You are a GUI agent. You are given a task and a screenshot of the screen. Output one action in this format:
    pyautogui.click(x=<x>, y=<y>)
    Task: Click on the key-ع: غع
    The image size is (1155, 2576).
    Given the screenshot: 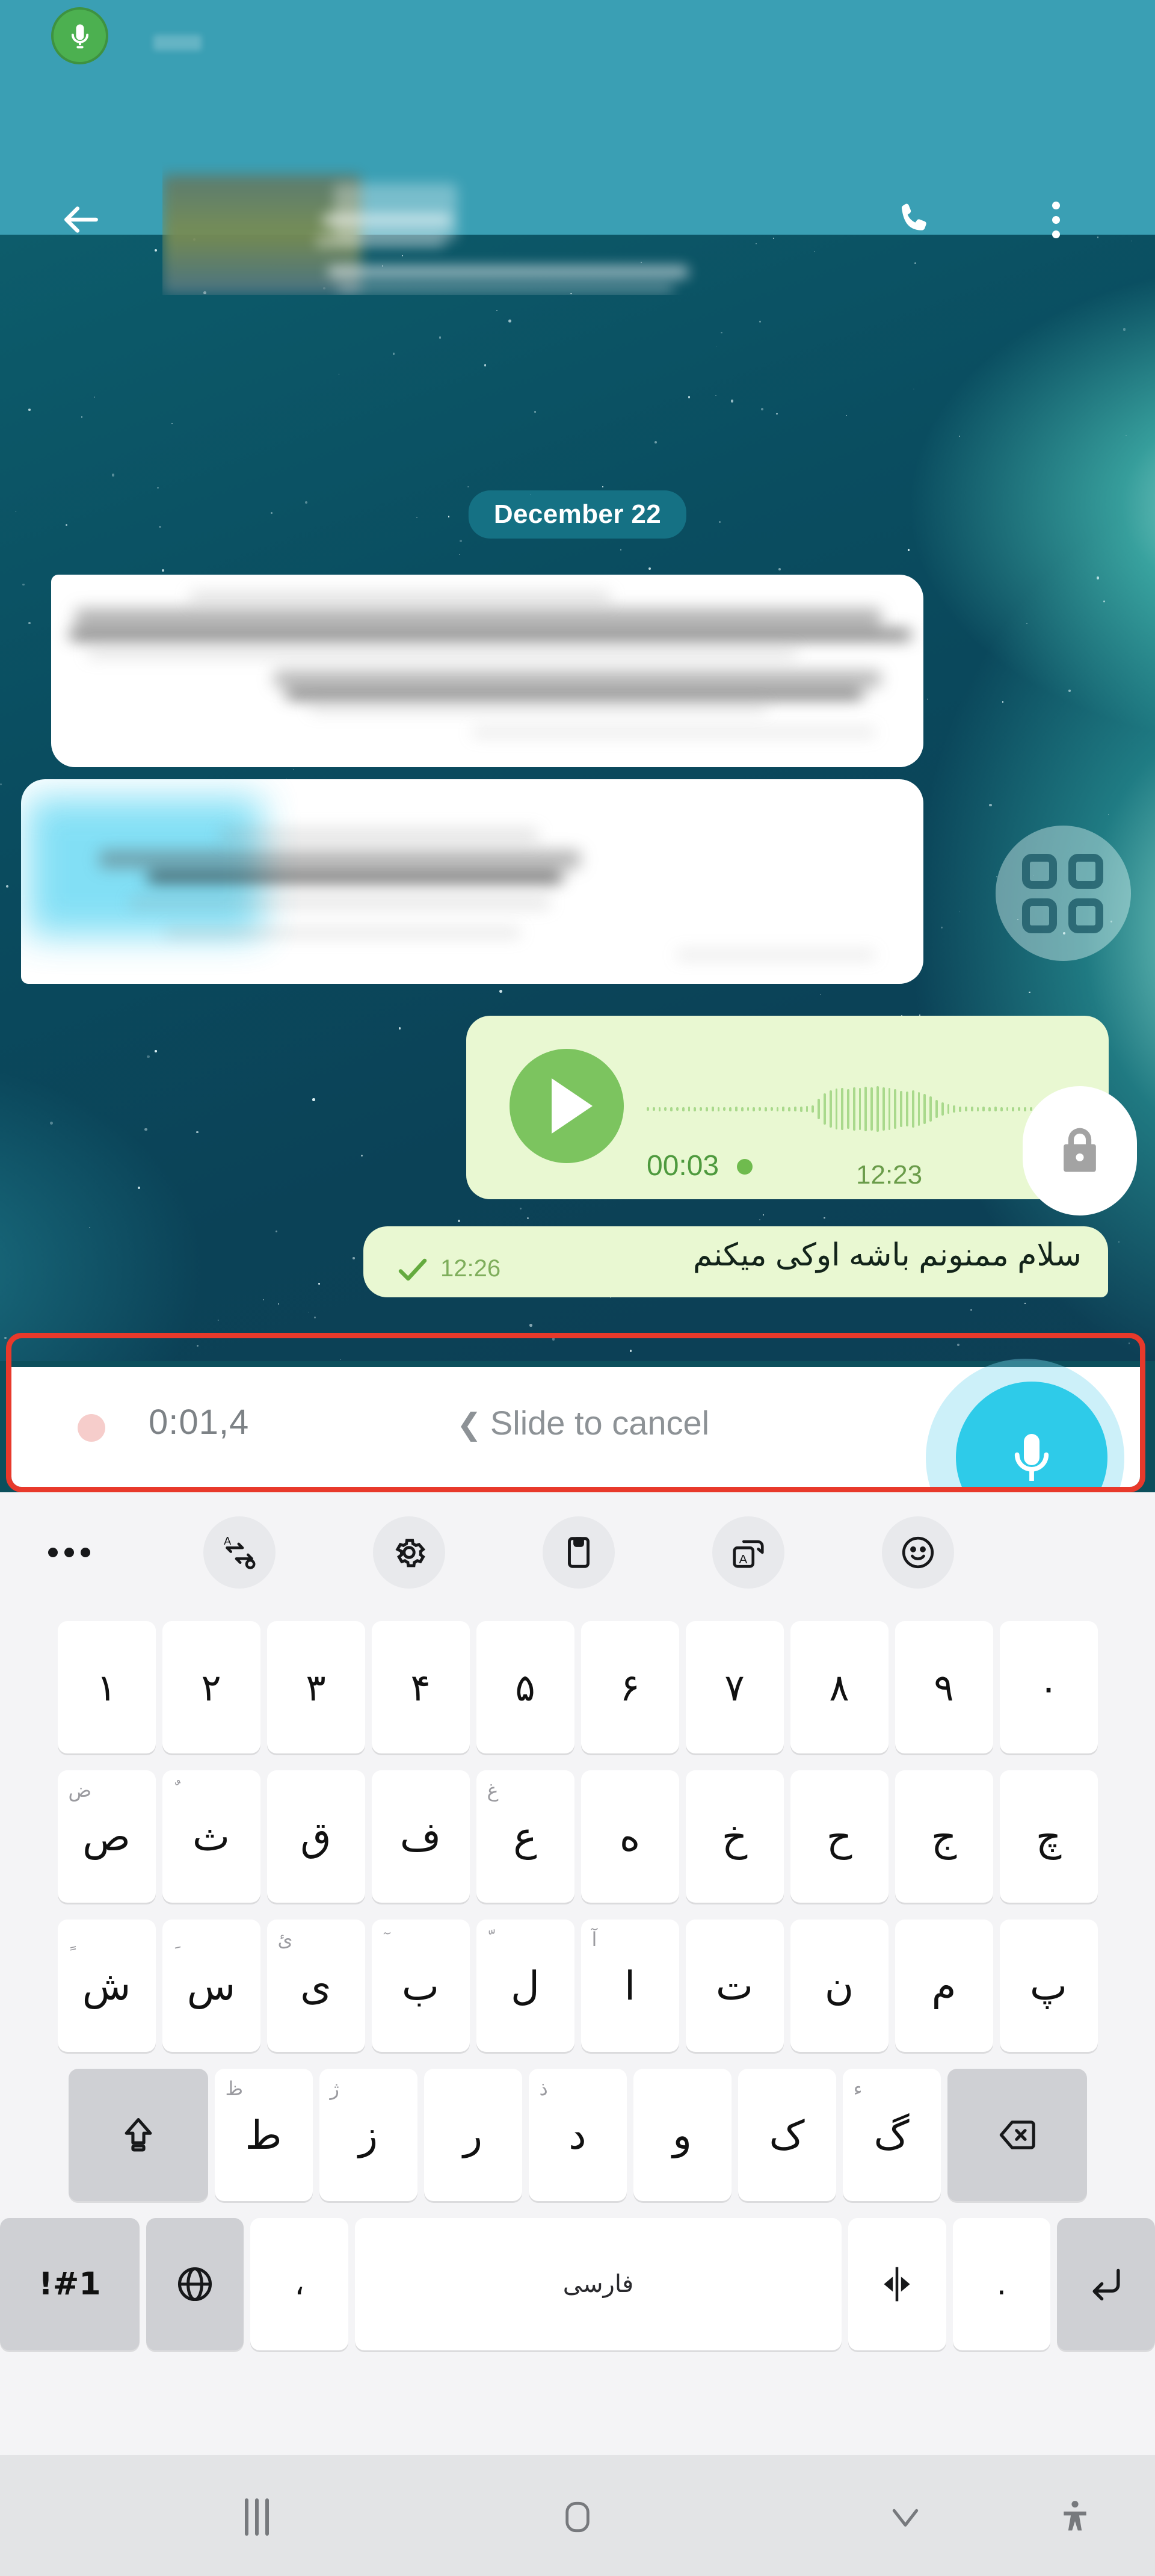 What is the action you would take?
    pyautogui.click(x=525, y=1836)
    